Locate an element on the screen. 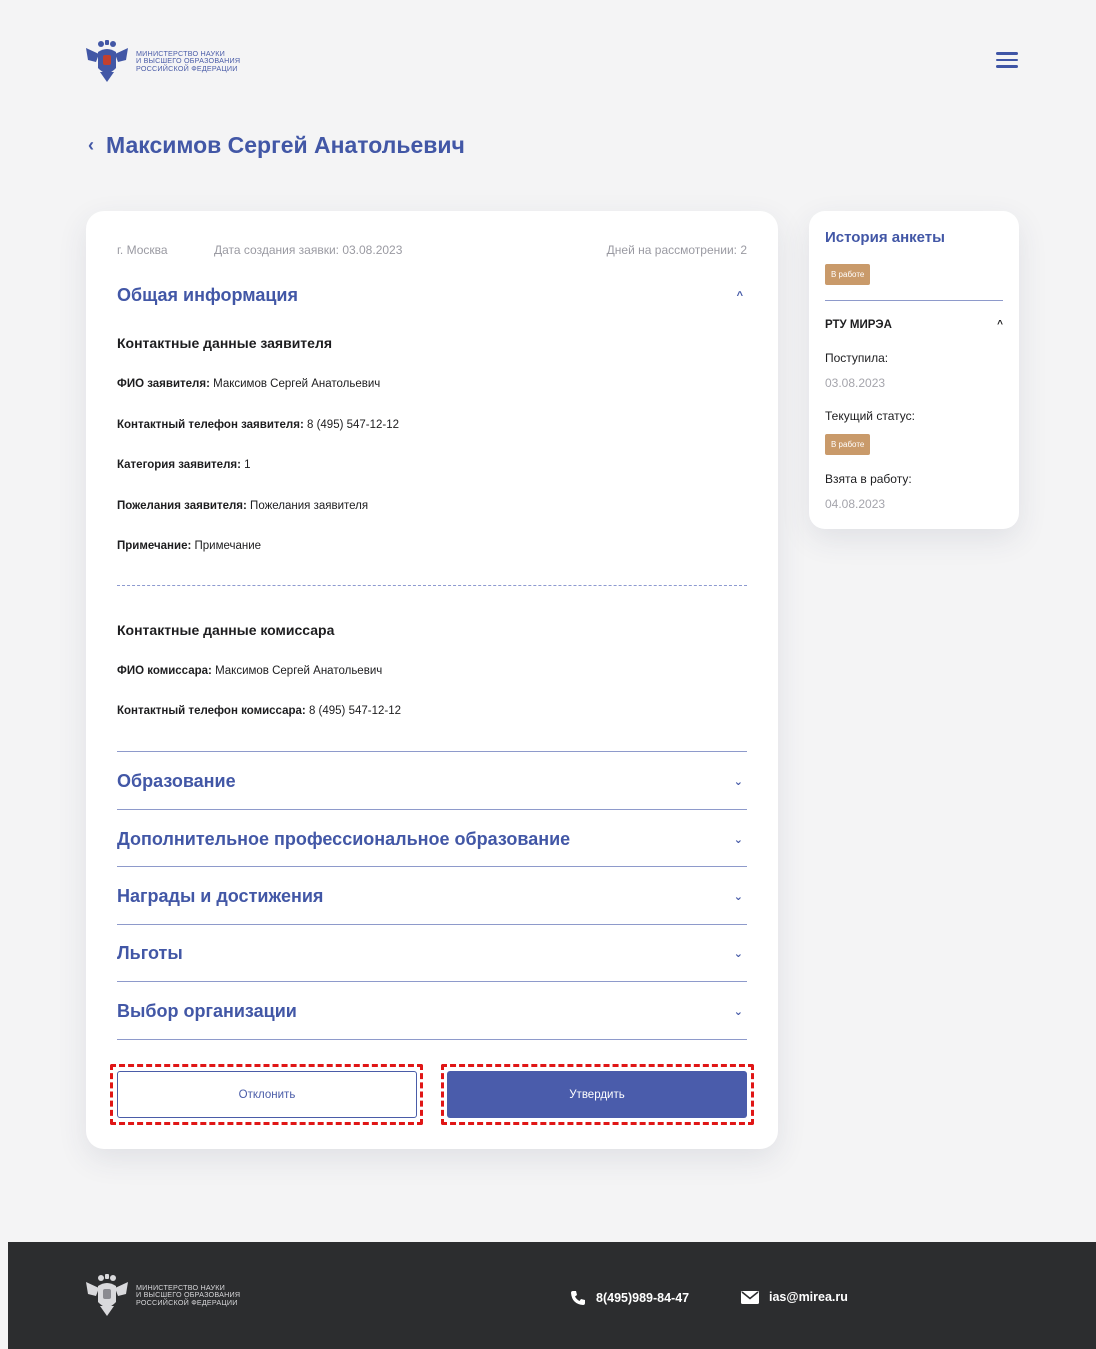  applicant-contacts-heading: Контактные данные заявителя is located at coordinates (225, 343).